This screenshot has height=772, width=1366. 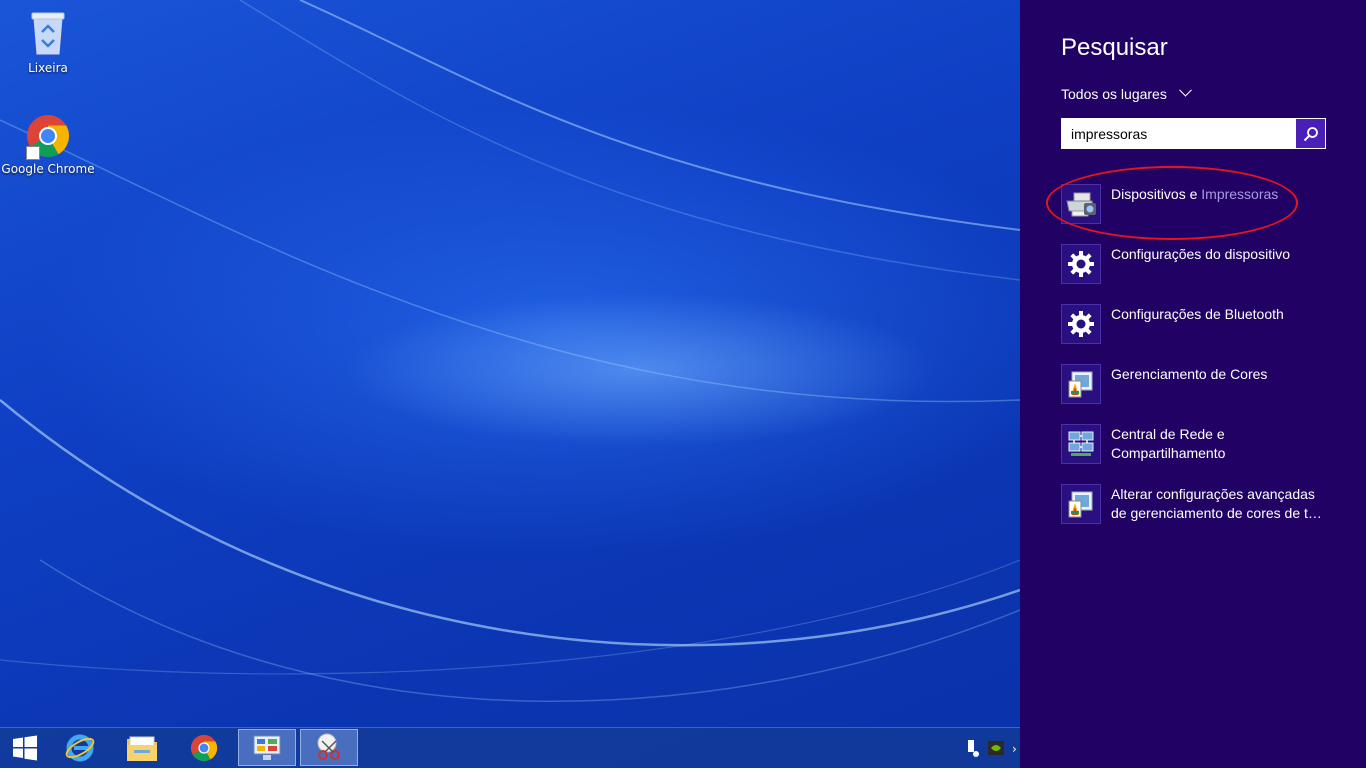 I want to click on search-input, so click(x=1188, y=133).